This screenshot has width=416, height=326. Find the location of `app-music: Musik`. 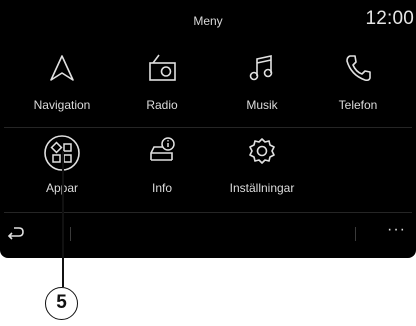

app-music: Musik is located at coordinates (262, 83).